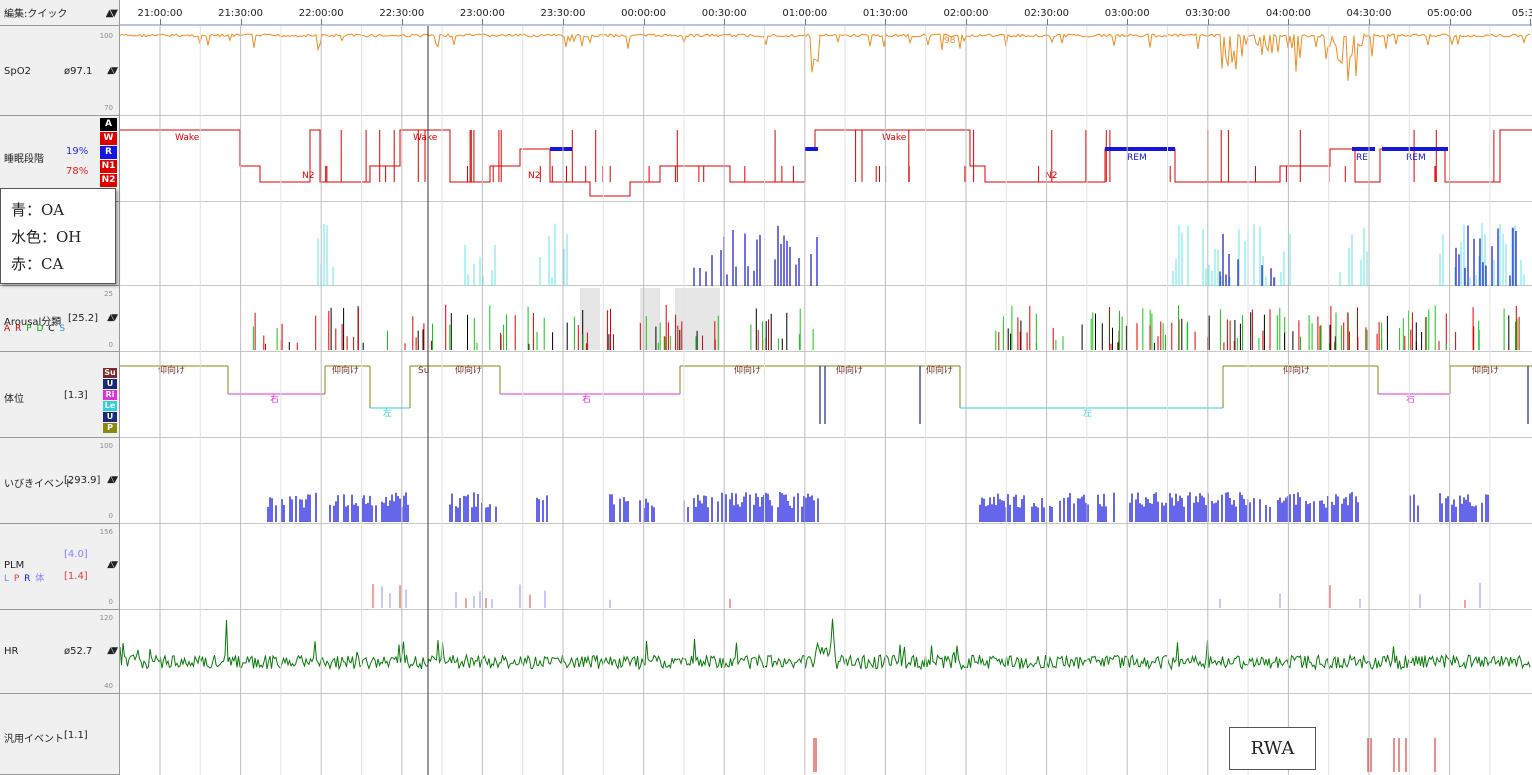 This screenshot has height=775, width=1532. Describe the element at coordinates (110, 516) in the screenshot. I see `snore-scale-min: 0` at that location.